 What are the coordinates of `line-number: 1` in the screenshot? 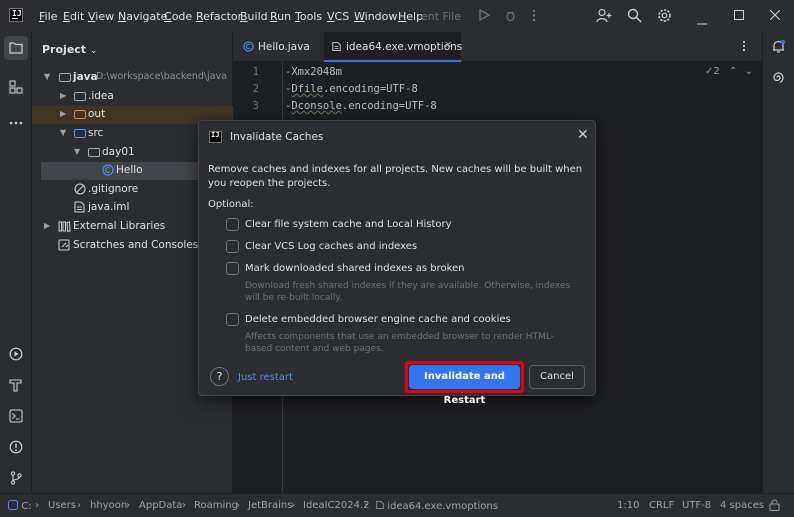 It's located at (255, 72).